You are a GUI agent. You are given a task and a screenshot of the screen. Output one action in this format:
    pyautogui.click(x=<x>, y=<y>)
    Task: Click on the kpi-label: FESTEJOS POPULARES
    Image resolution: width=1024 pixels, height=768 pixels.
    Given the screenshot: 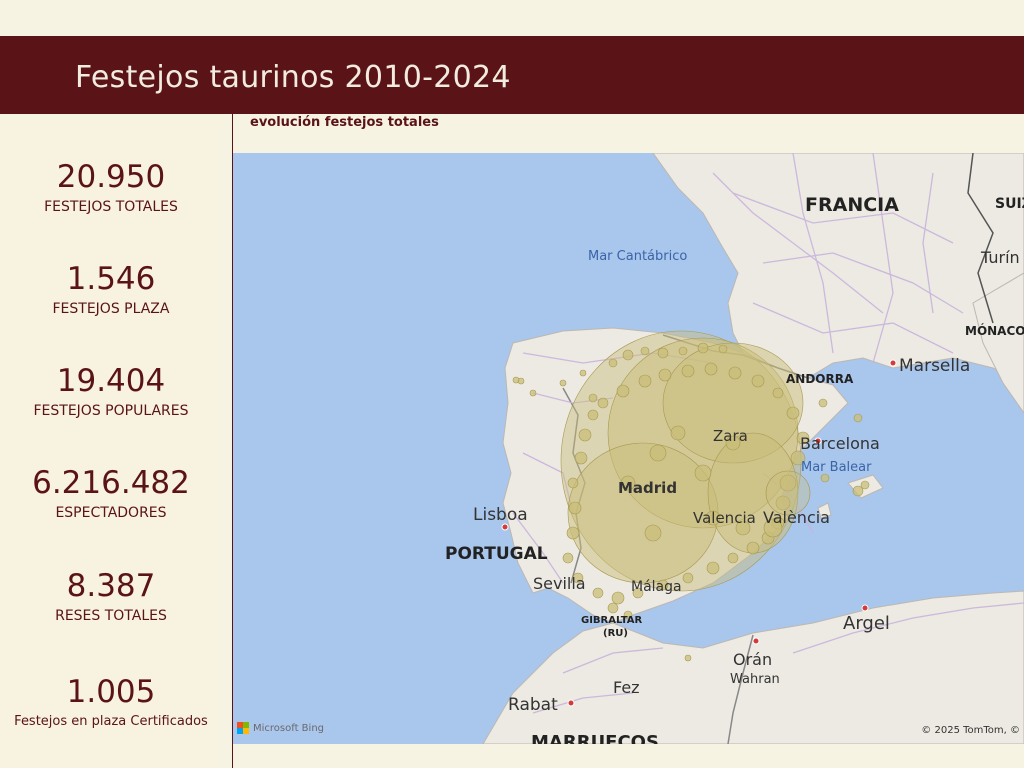 What is the action you would take?
    pyautogui.click(x=111, y=411)
    